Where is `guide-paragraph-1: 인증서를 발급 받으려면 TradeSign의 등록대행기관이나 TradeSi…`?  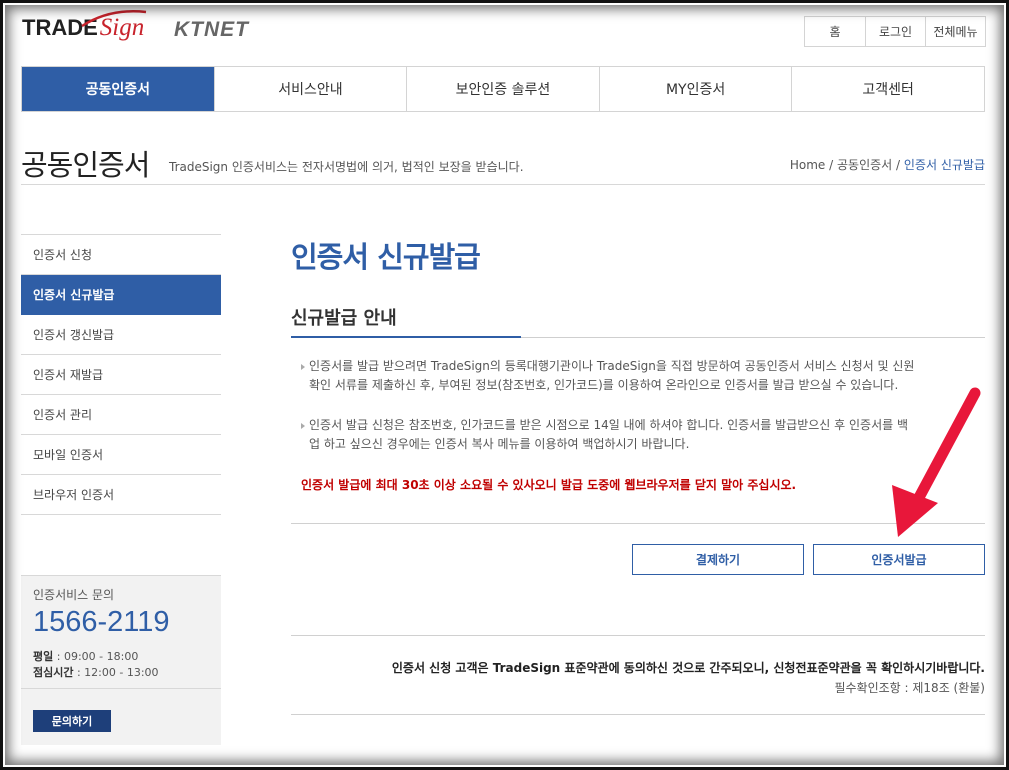
guide-paragraph-1: 인증서를 발급 받으려면 TradeSign의 등록대행기관이나 TradeSi… is located at coordinates (644, 376).